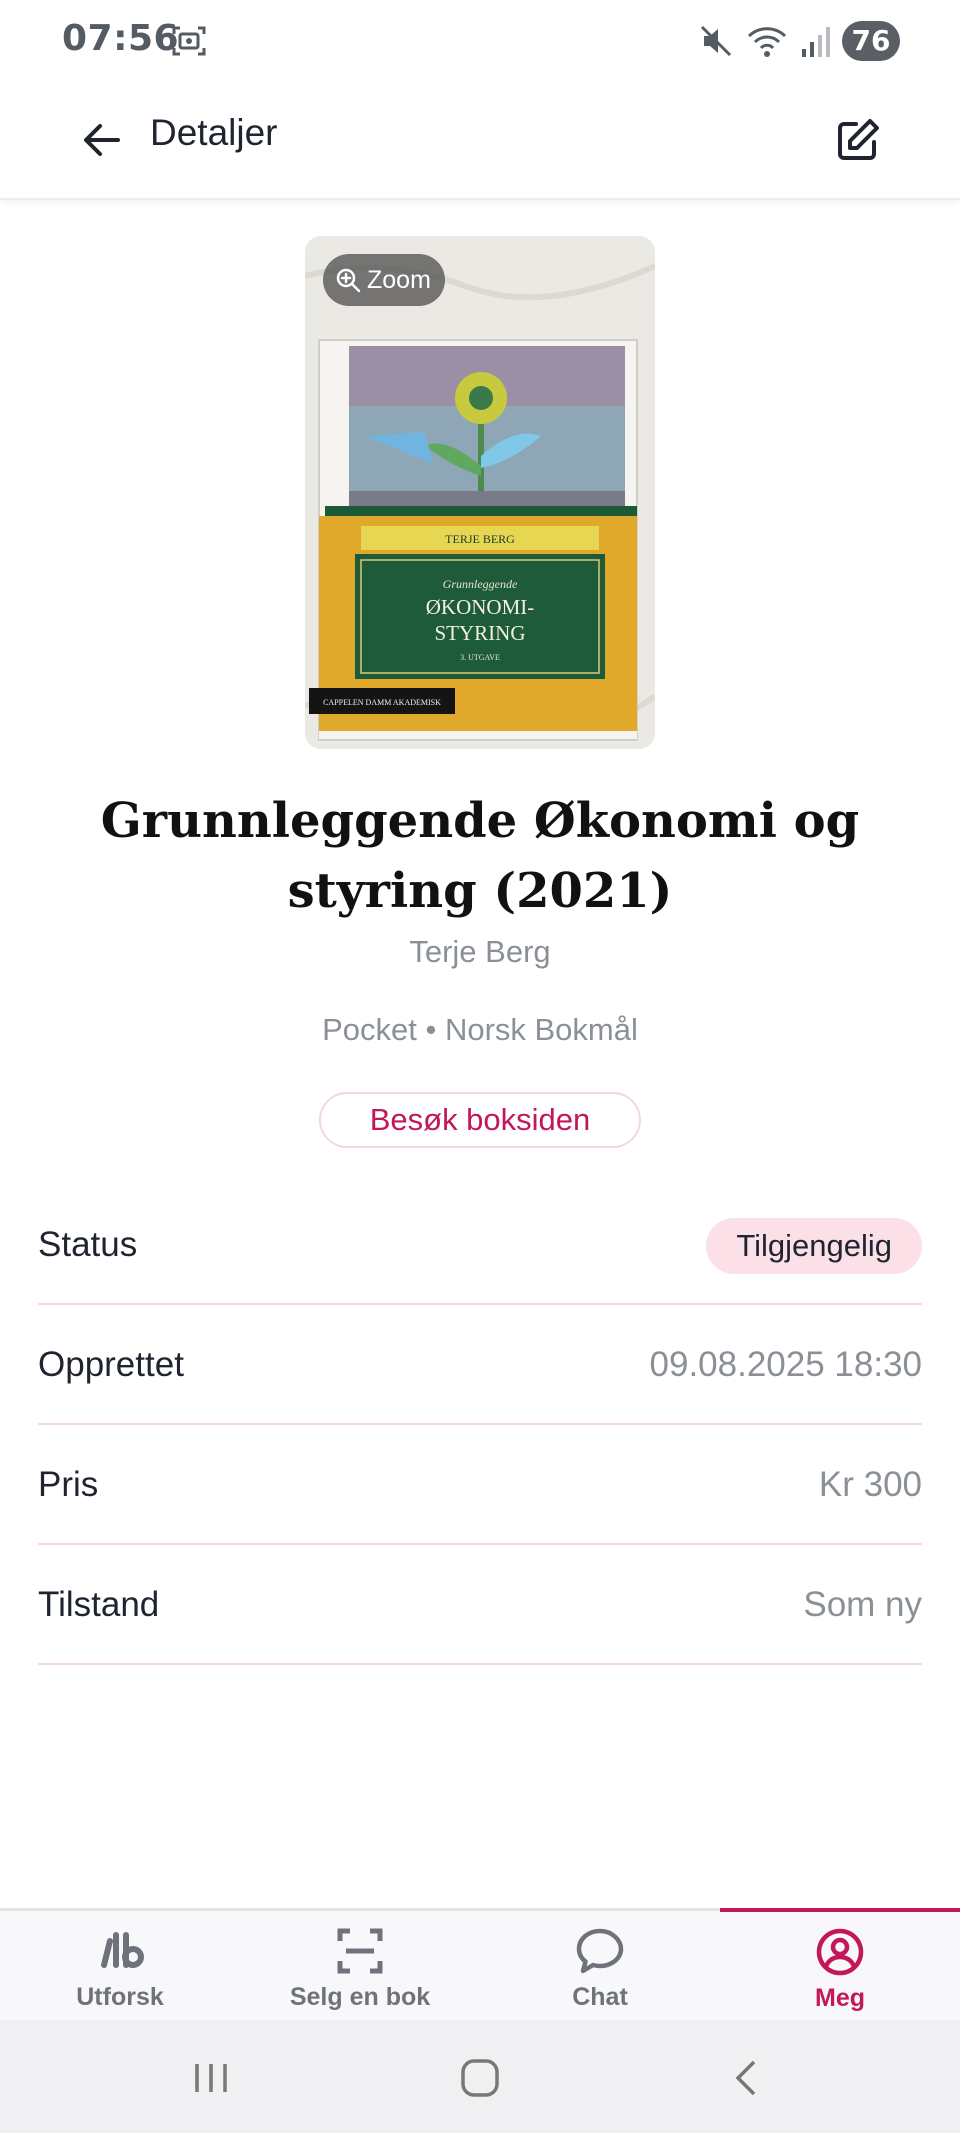  I want to click on bottom-navigation: Utforsk Selg en bok Chat Meg, so click(480, 1964).